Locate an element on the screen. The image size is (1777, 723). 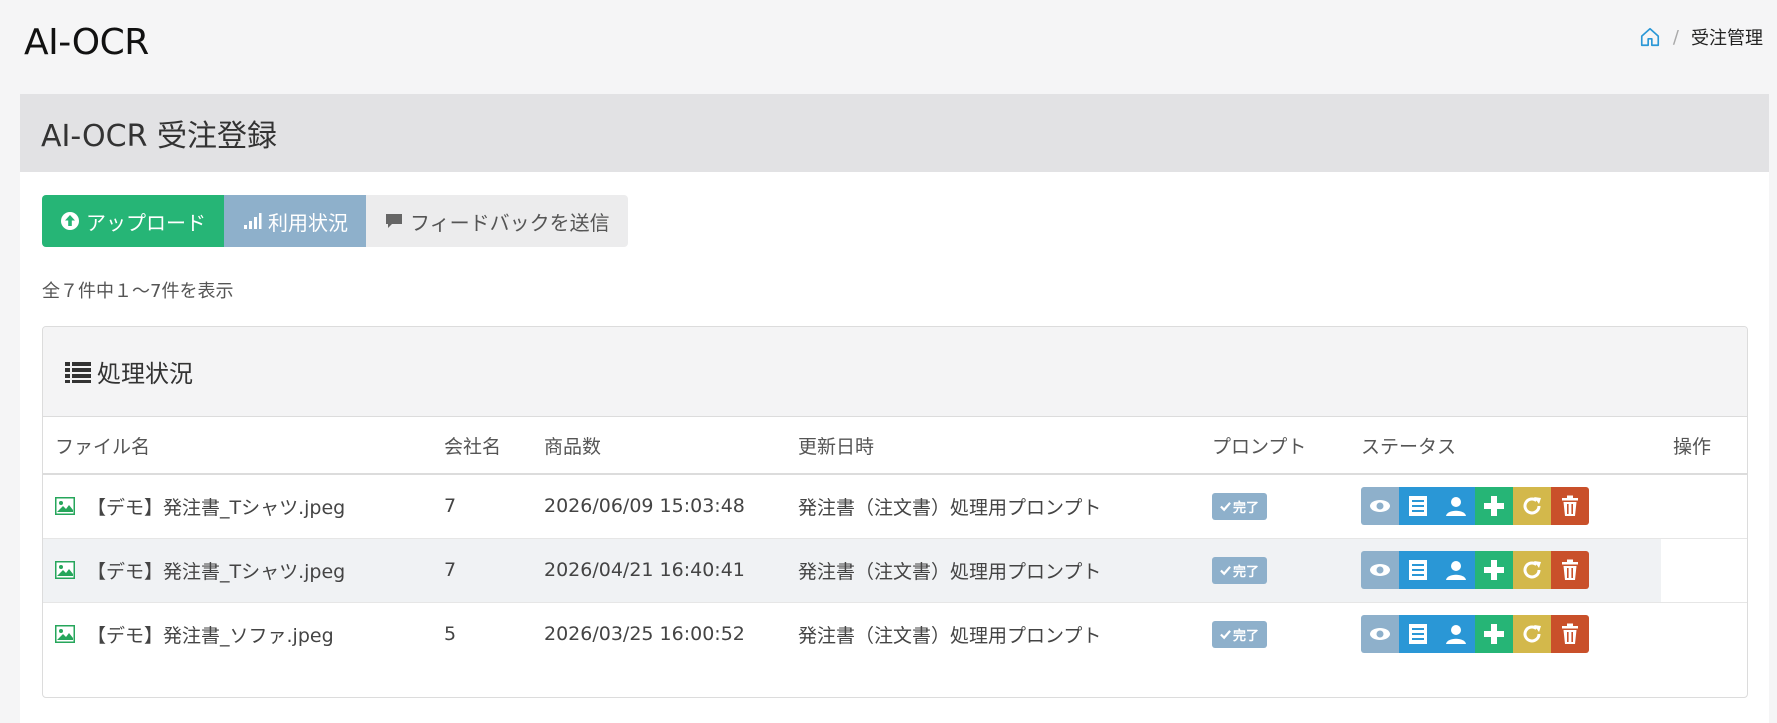
usage-button: 利用状況 is located at coordinates (295, 221).